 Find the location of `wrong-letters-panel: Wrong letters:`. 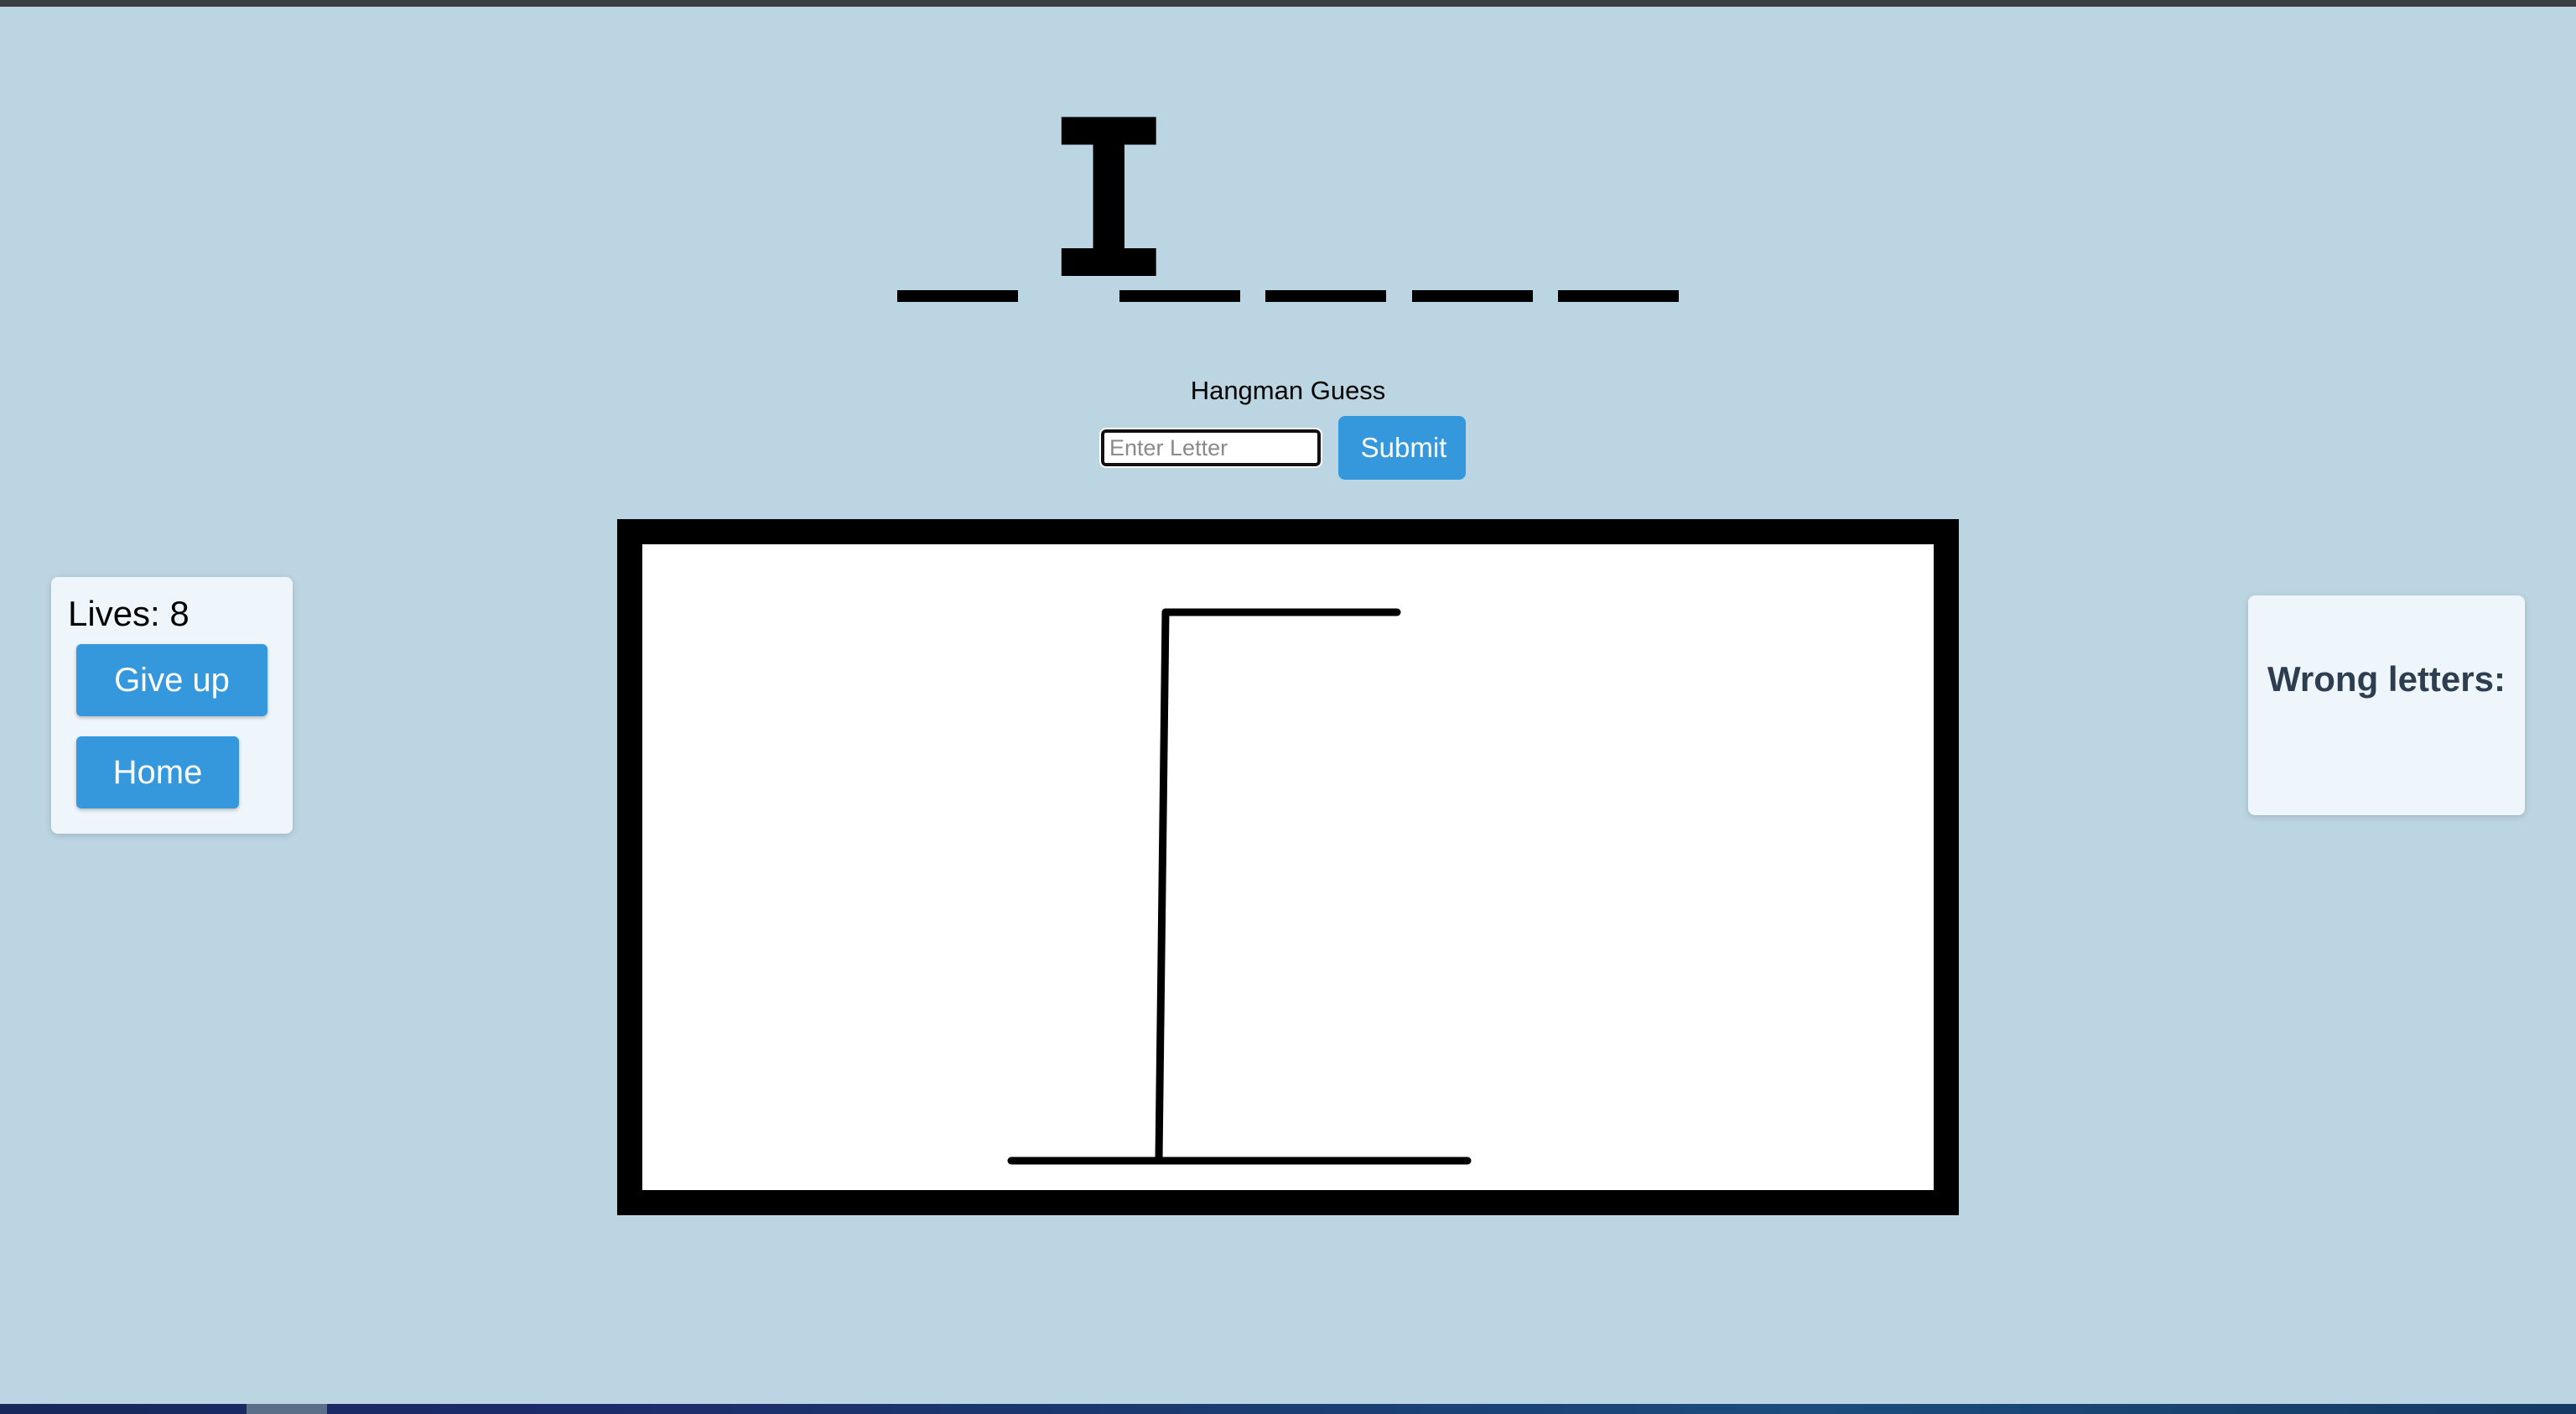

wrong-letters-panel: Wrong letters: is located at coordinates (2386, 705).